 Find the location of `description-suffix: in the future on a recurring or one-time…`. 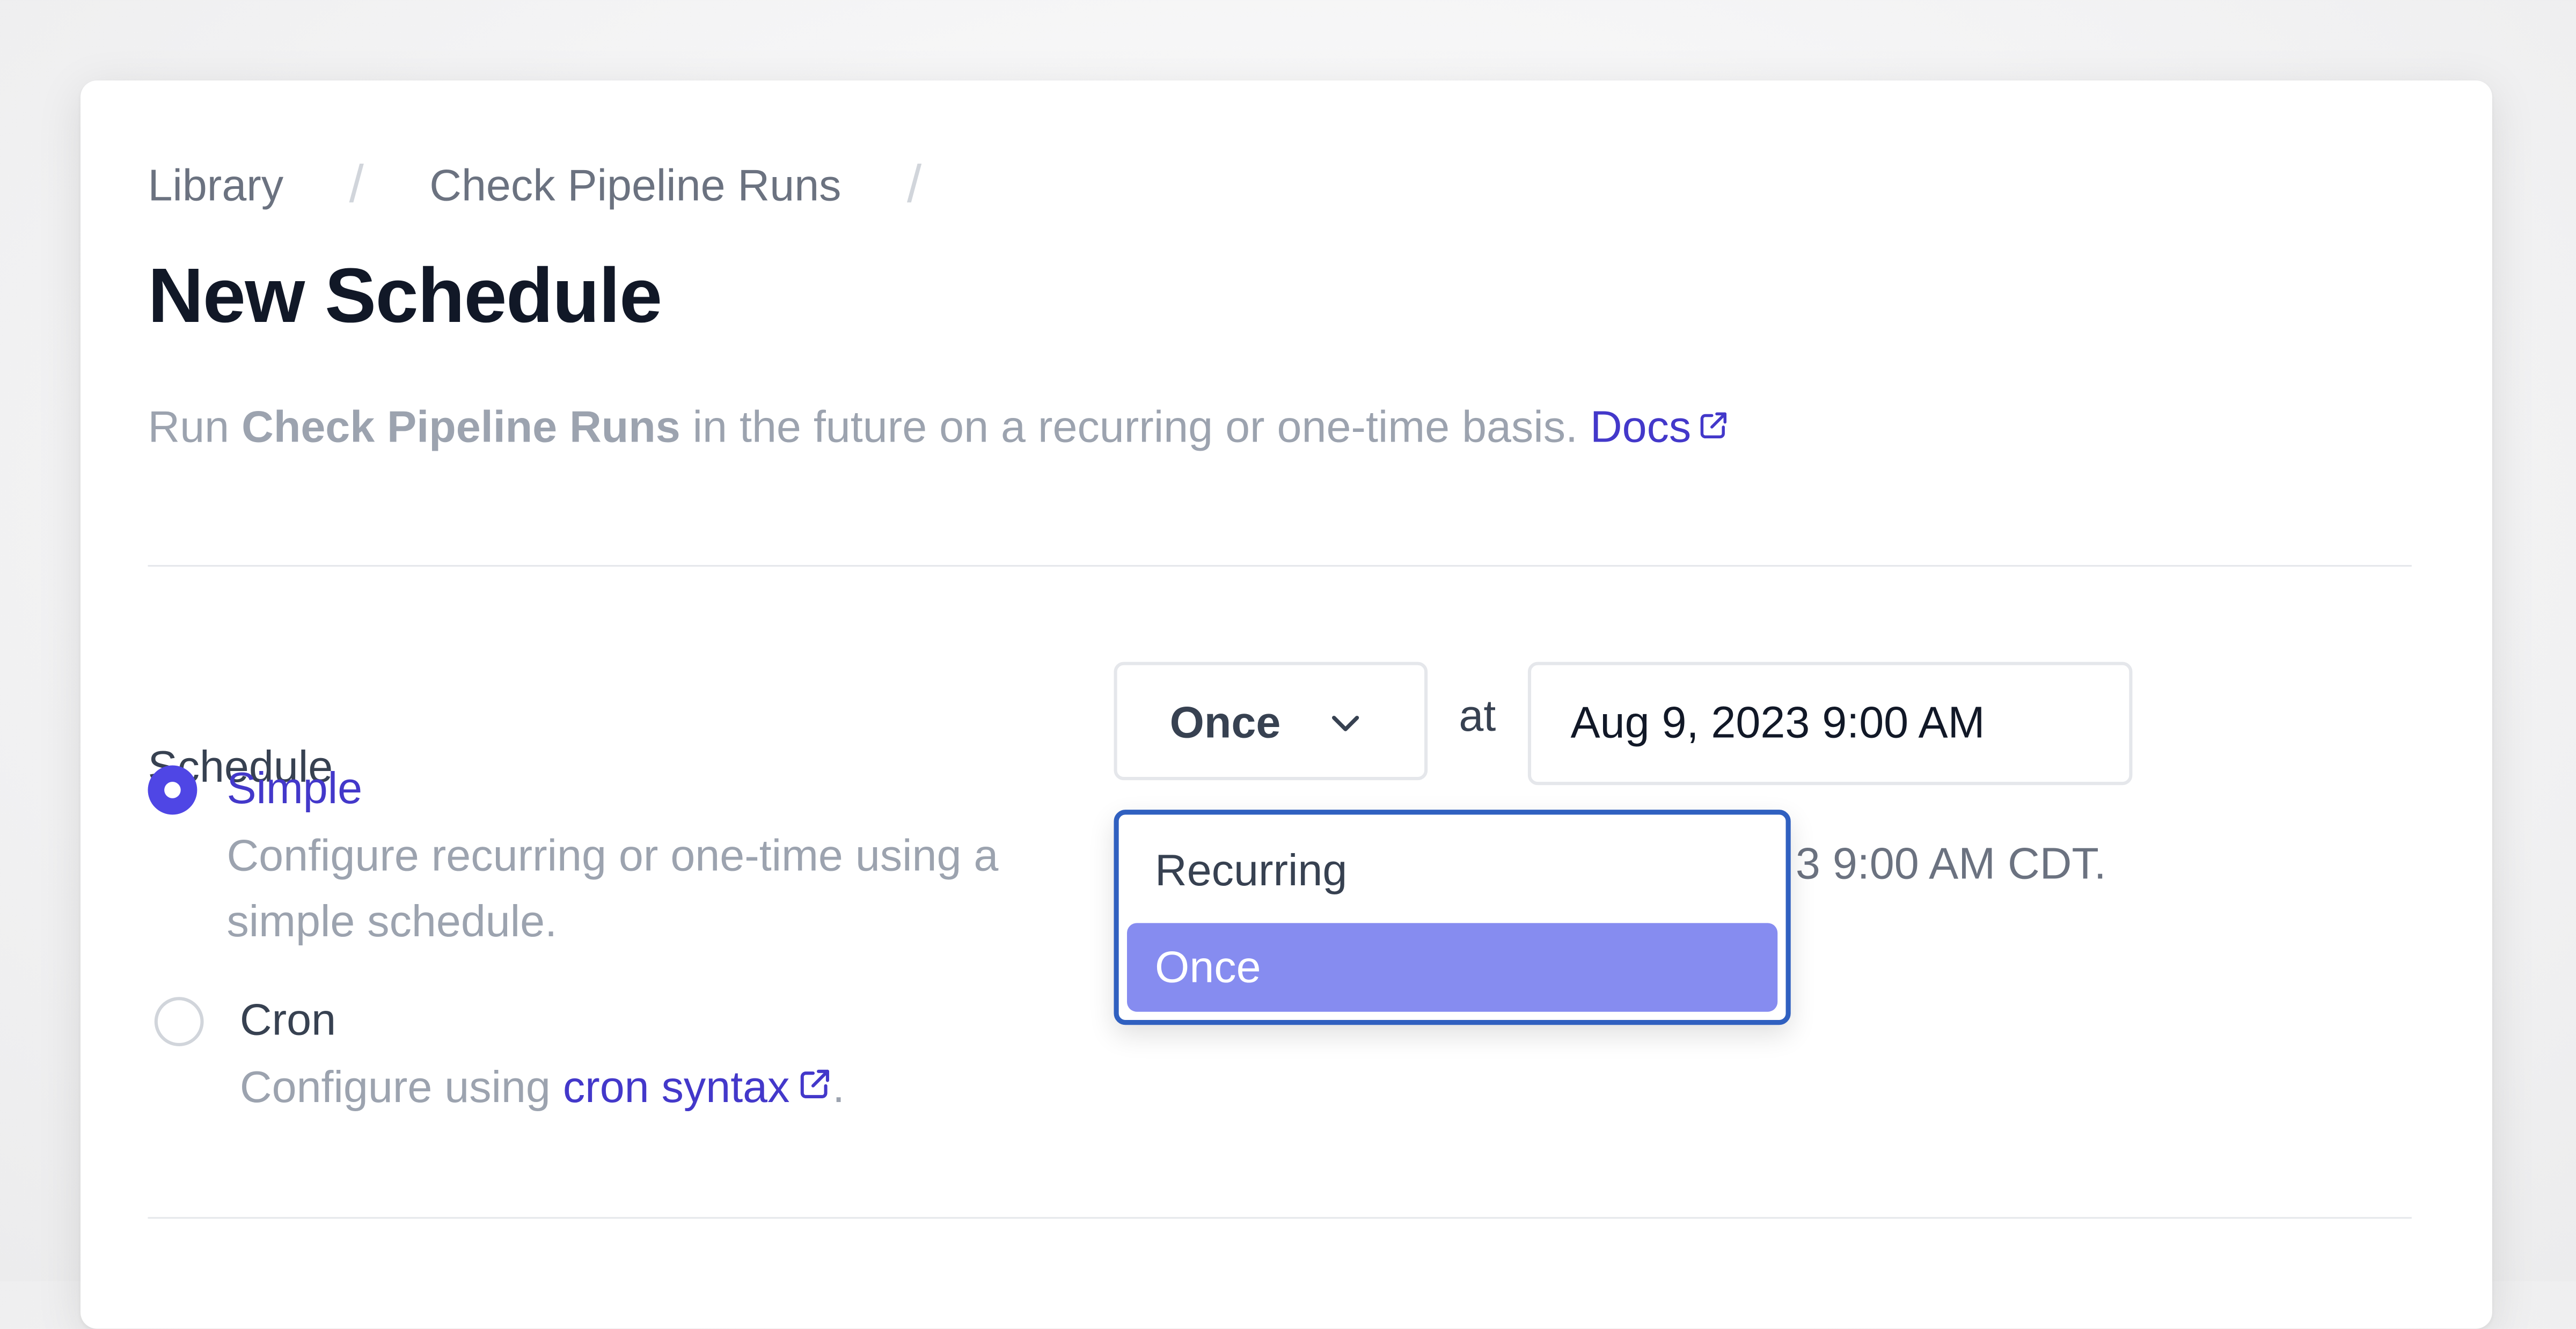

description-suffix: in the future on a recurring or one-time… is located at coordinates (1135, 427).